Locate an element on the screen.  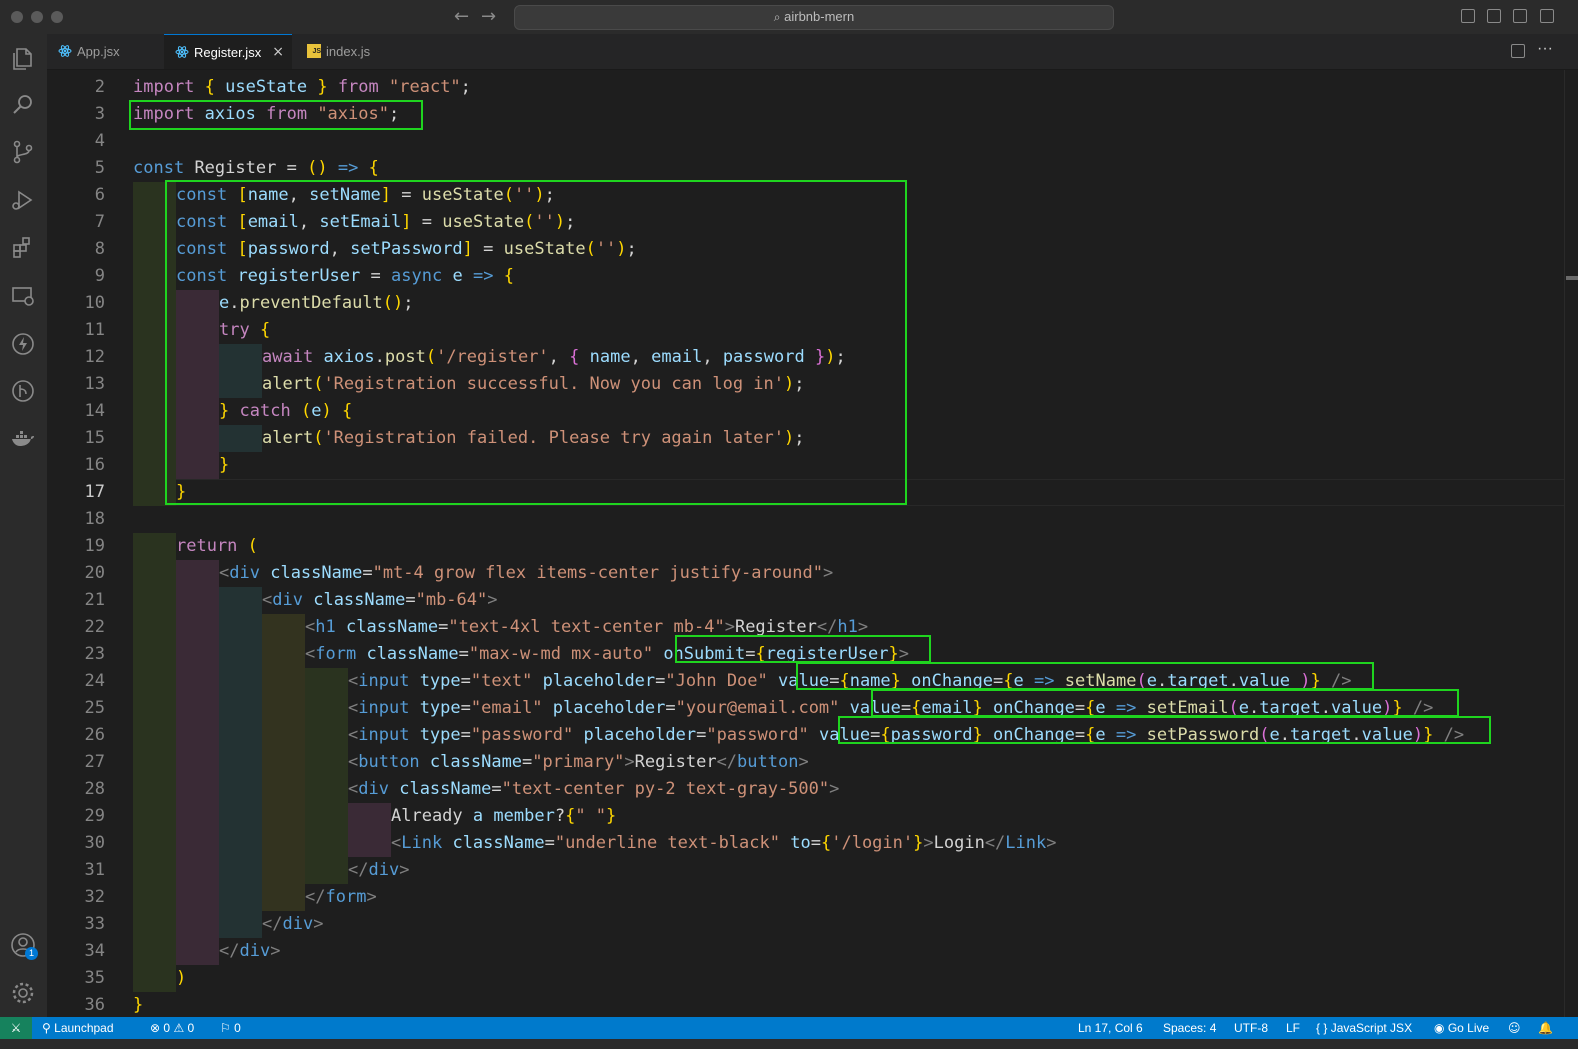
code-line: import { useState } from "react"; is located at coordinates (302, 87).